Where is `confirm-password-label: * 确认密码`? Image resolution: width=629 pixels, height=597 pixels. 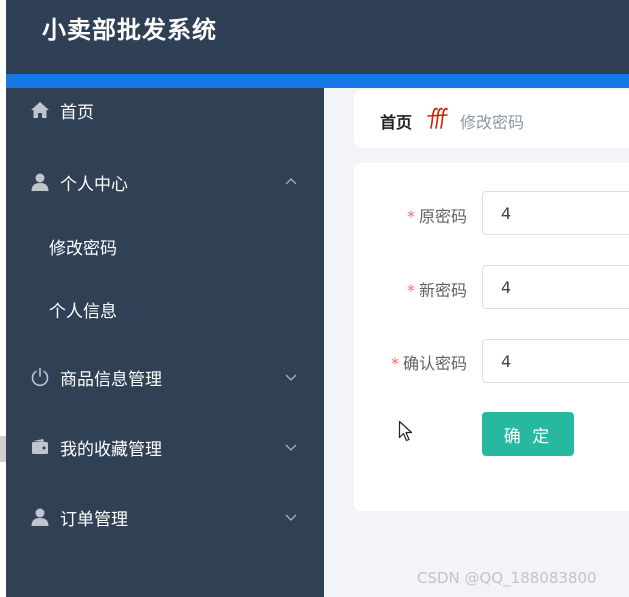
confirm-password-label: * 确认密码 is located at coordinates (428, 363).